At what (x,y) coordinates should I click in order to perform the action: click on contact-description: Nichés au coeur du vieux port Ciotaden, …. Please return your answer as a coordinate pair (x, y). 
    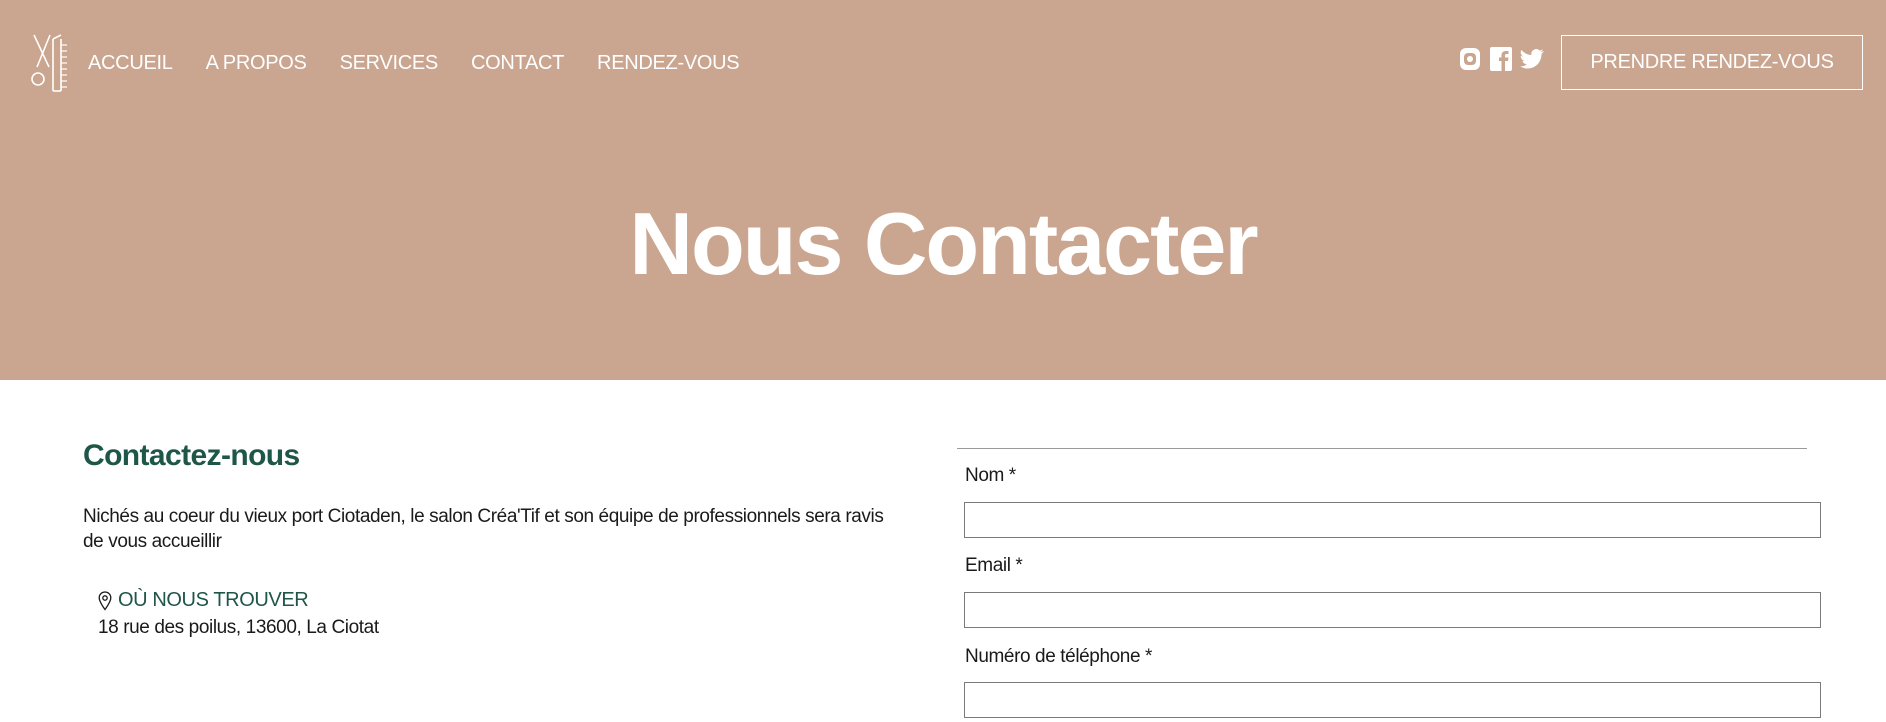
    Looking at the image, I should click on (483, 529).